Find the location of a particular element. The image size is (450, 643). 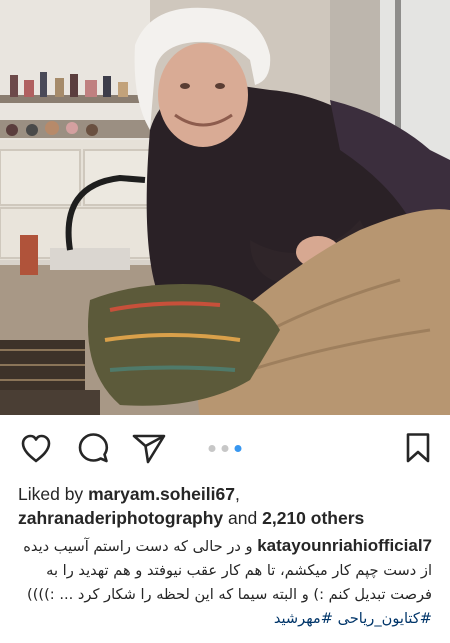

carousel-dot-active is located at coordinates (238, 448).